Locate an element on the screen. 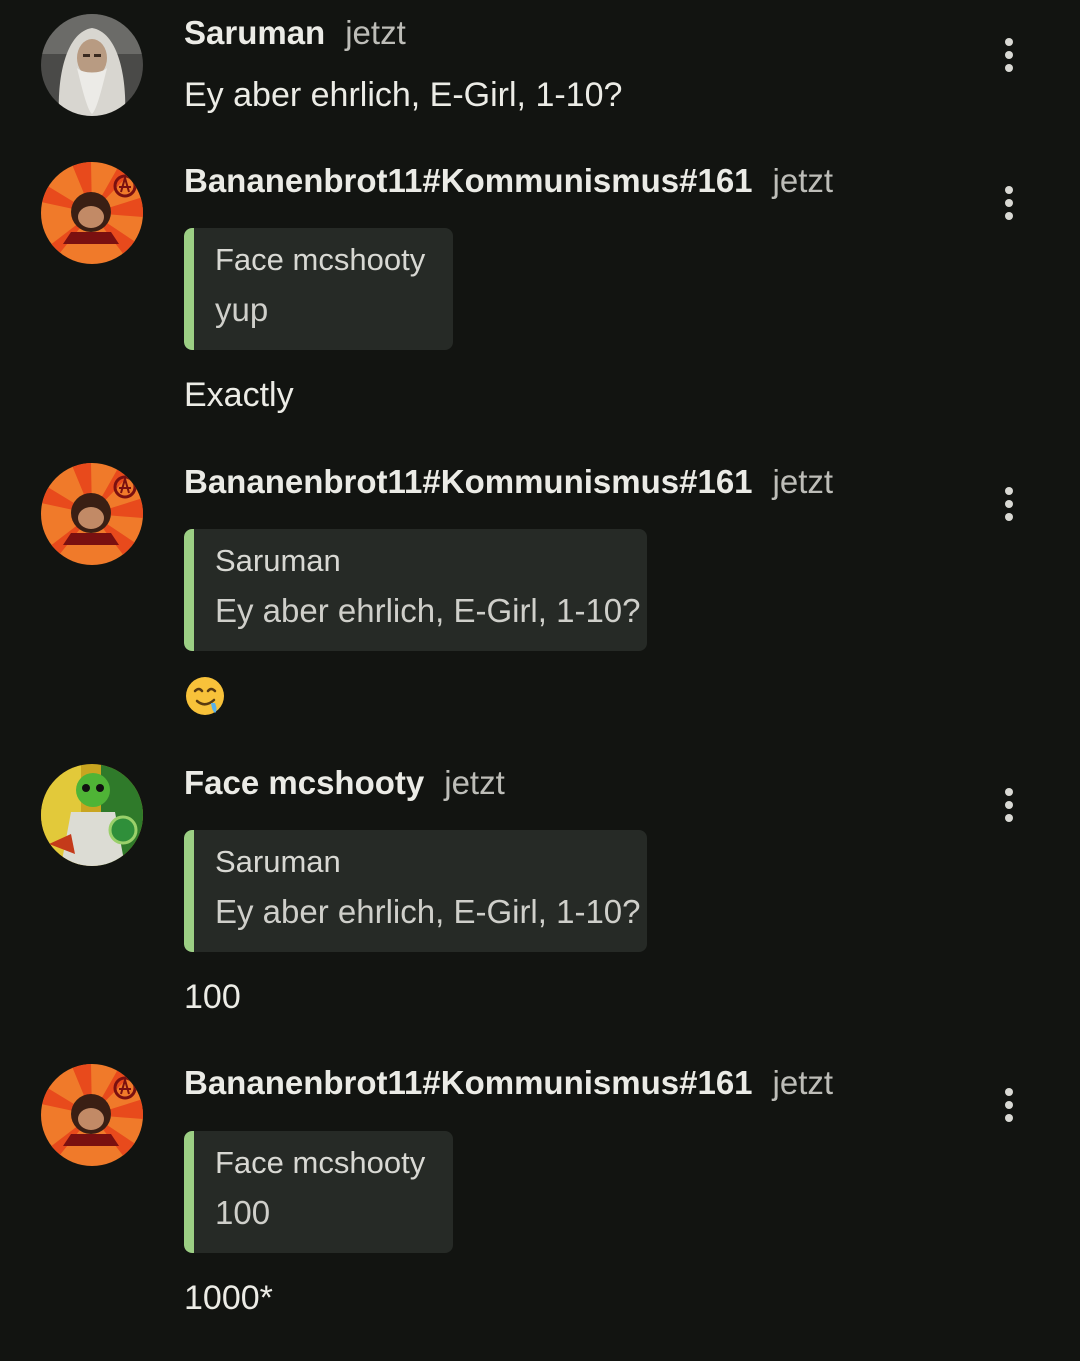 This screenshot has width=1080, height=1361. avatar-face-mcshooty is located at coordinates (92, 815).